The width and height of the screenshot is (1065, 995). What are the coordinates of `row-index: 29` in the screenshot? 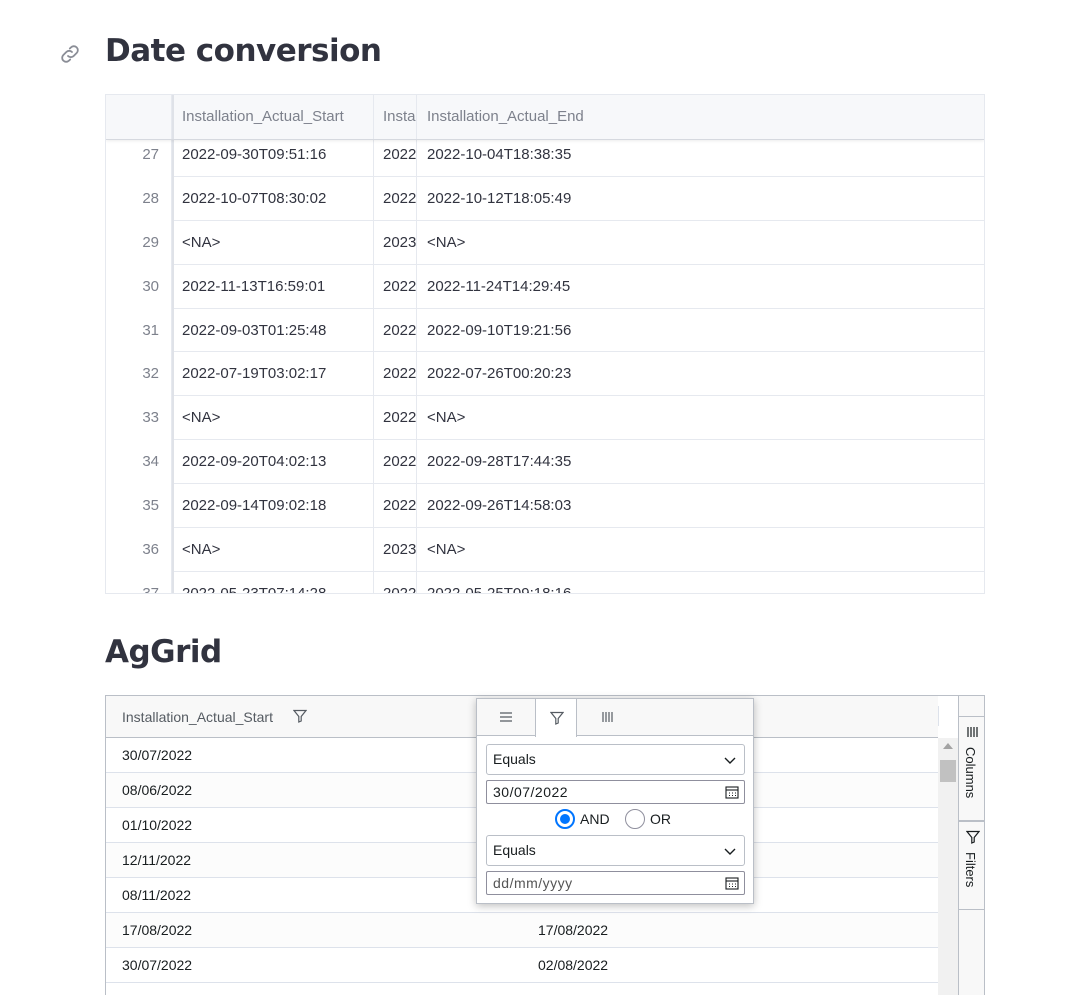 It's located at (139, 242).